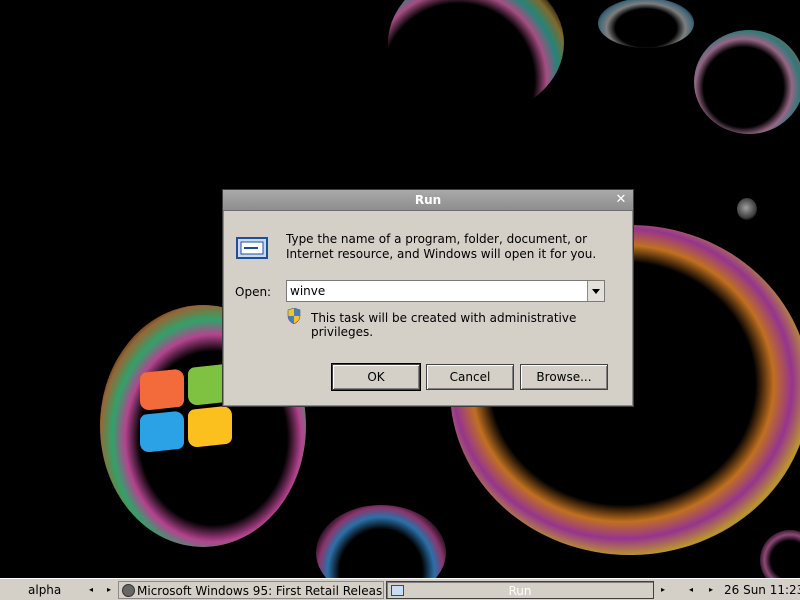 Image resolution: width=800 pixels, height=600 pixels. Describe the element at coordinates (595, 291) in the screenshot. I see `chevron-down-icon` at that location.